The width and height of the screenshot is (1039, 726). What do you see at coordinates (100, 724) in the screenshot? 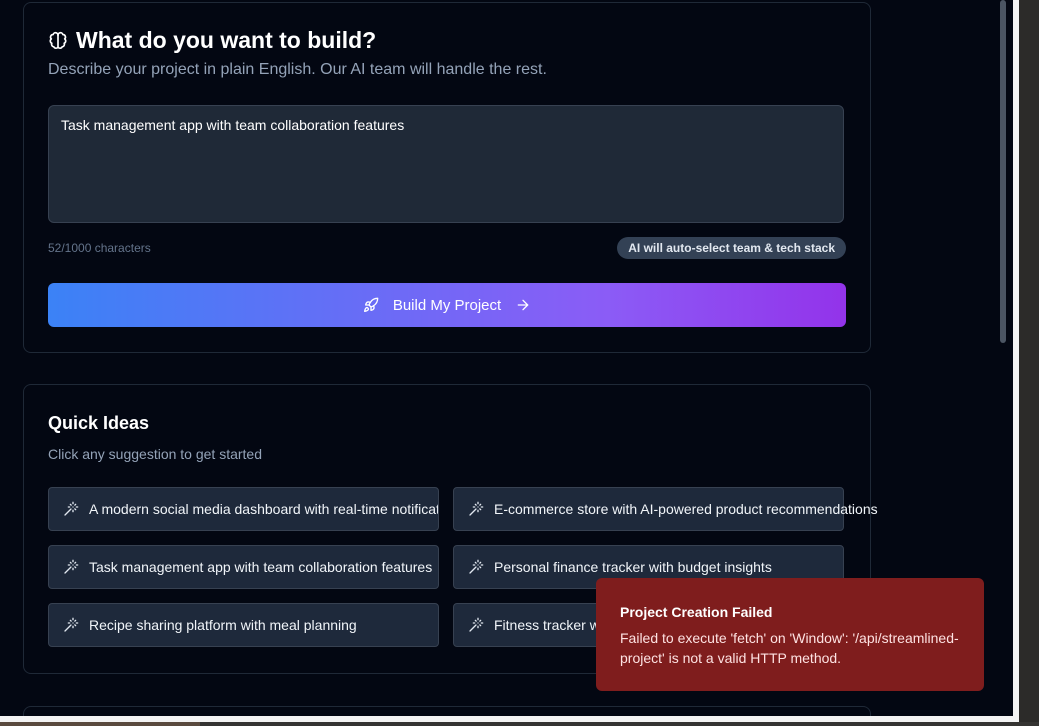
I see `desktop-strip-shade` at bounding box center [100, 724].